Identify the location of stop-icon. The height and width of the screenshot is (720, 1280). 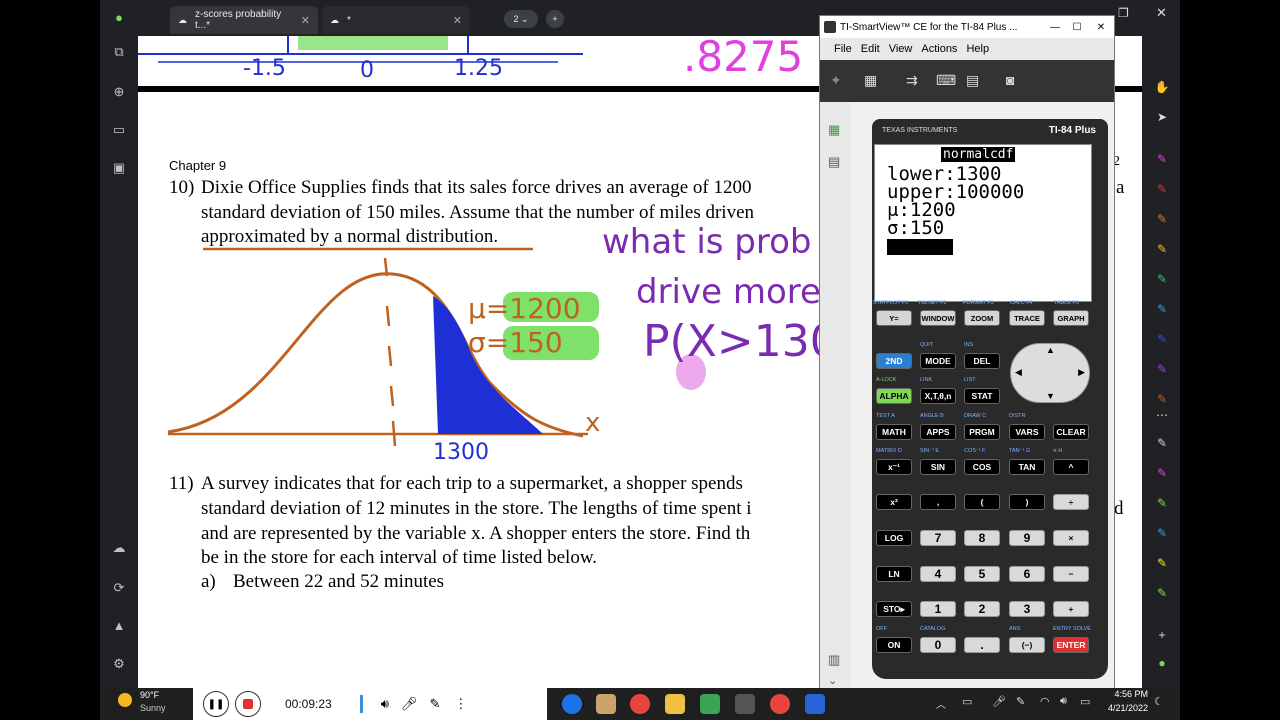
(248, 704).